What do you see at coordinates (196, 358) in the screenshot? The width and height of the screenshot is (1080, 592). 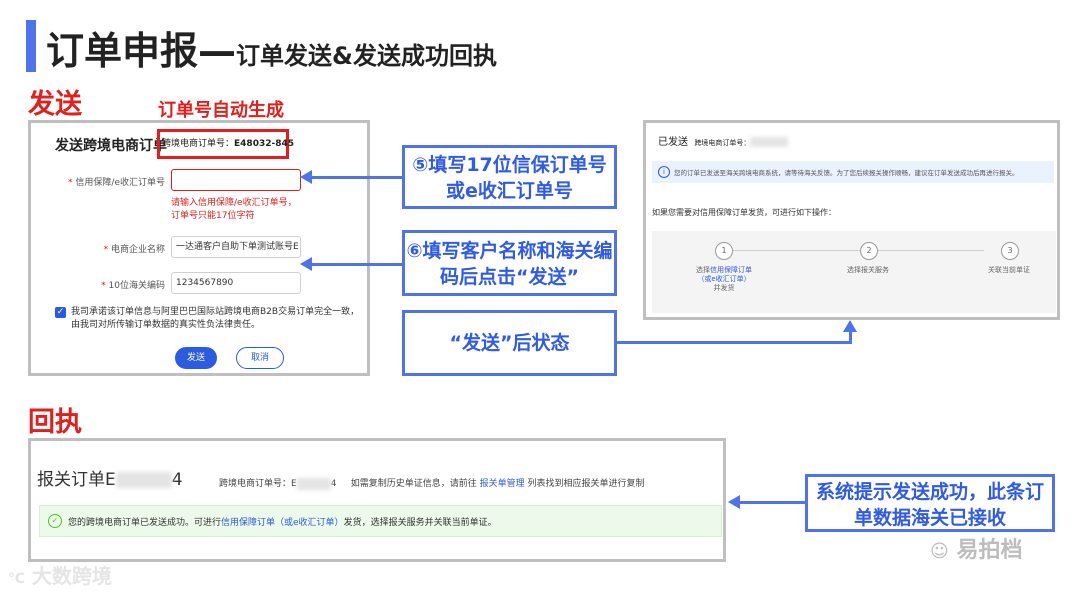 I see `send-button: 发送` at bounding box center [196, 358].